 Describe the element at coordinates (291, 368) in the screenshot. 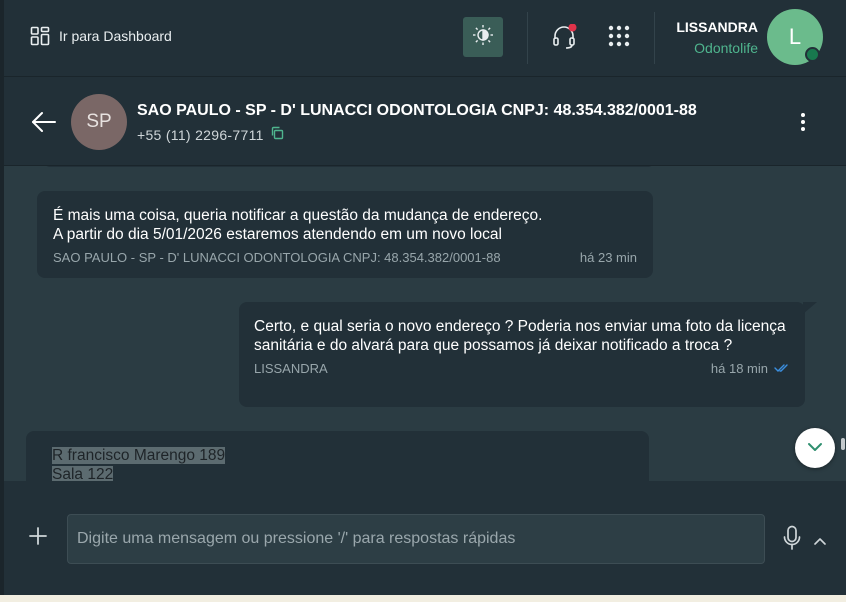

I see `message-sender: LISSANDRA` at that location.